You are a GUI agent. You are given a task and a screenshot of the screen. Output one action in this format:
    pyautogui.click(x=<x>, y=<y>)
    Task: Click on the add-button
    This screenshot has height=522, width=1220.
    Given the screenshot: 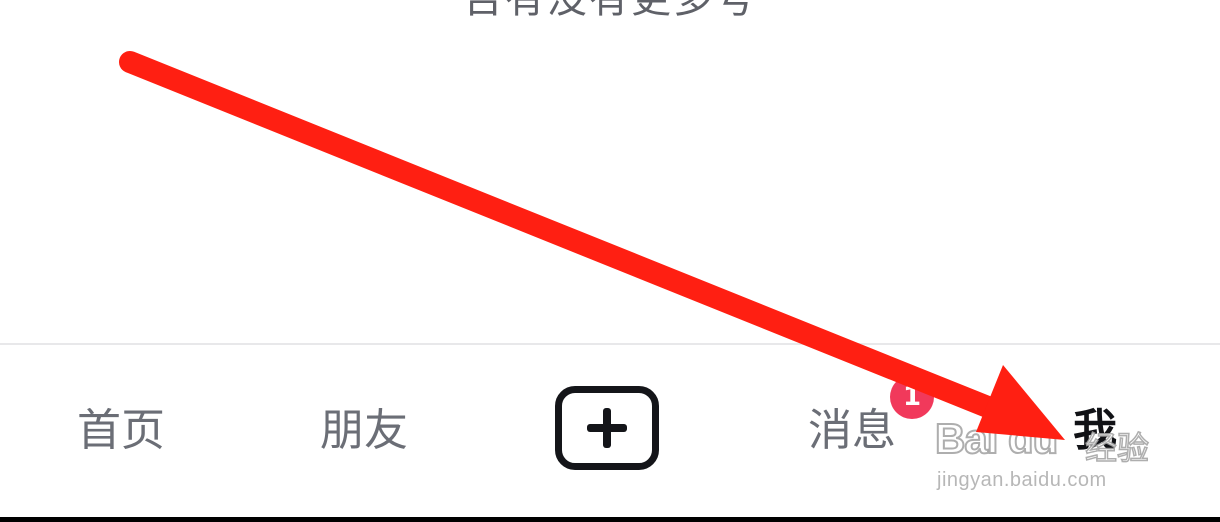 What is the action you would take?
    pyautogui.click(x=607, y=428)
    